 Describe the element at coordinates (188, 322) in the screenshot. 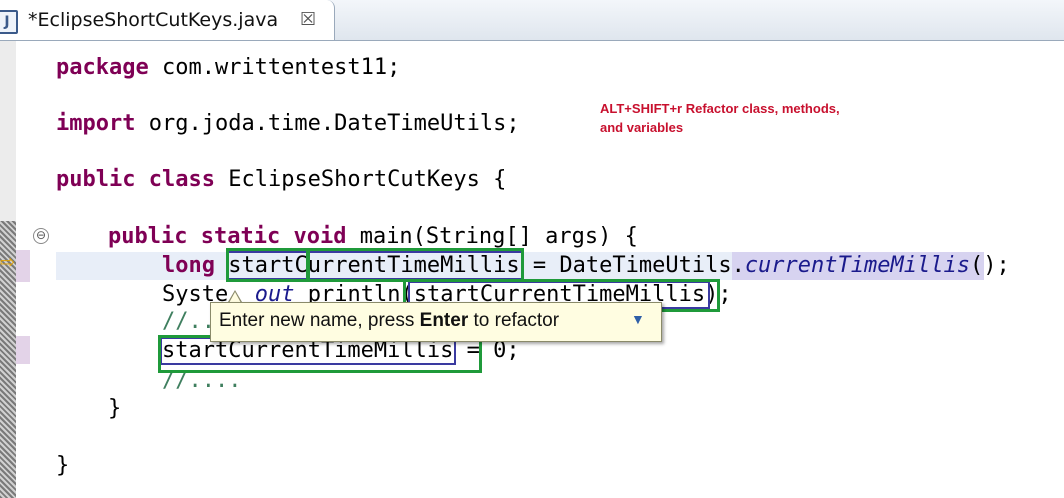

I see `code-line-comment: //..` at that location.